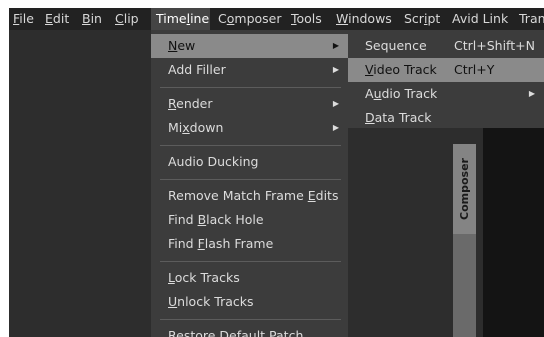  I want to click on composer-tab-header: Composer, so click(464, 189).